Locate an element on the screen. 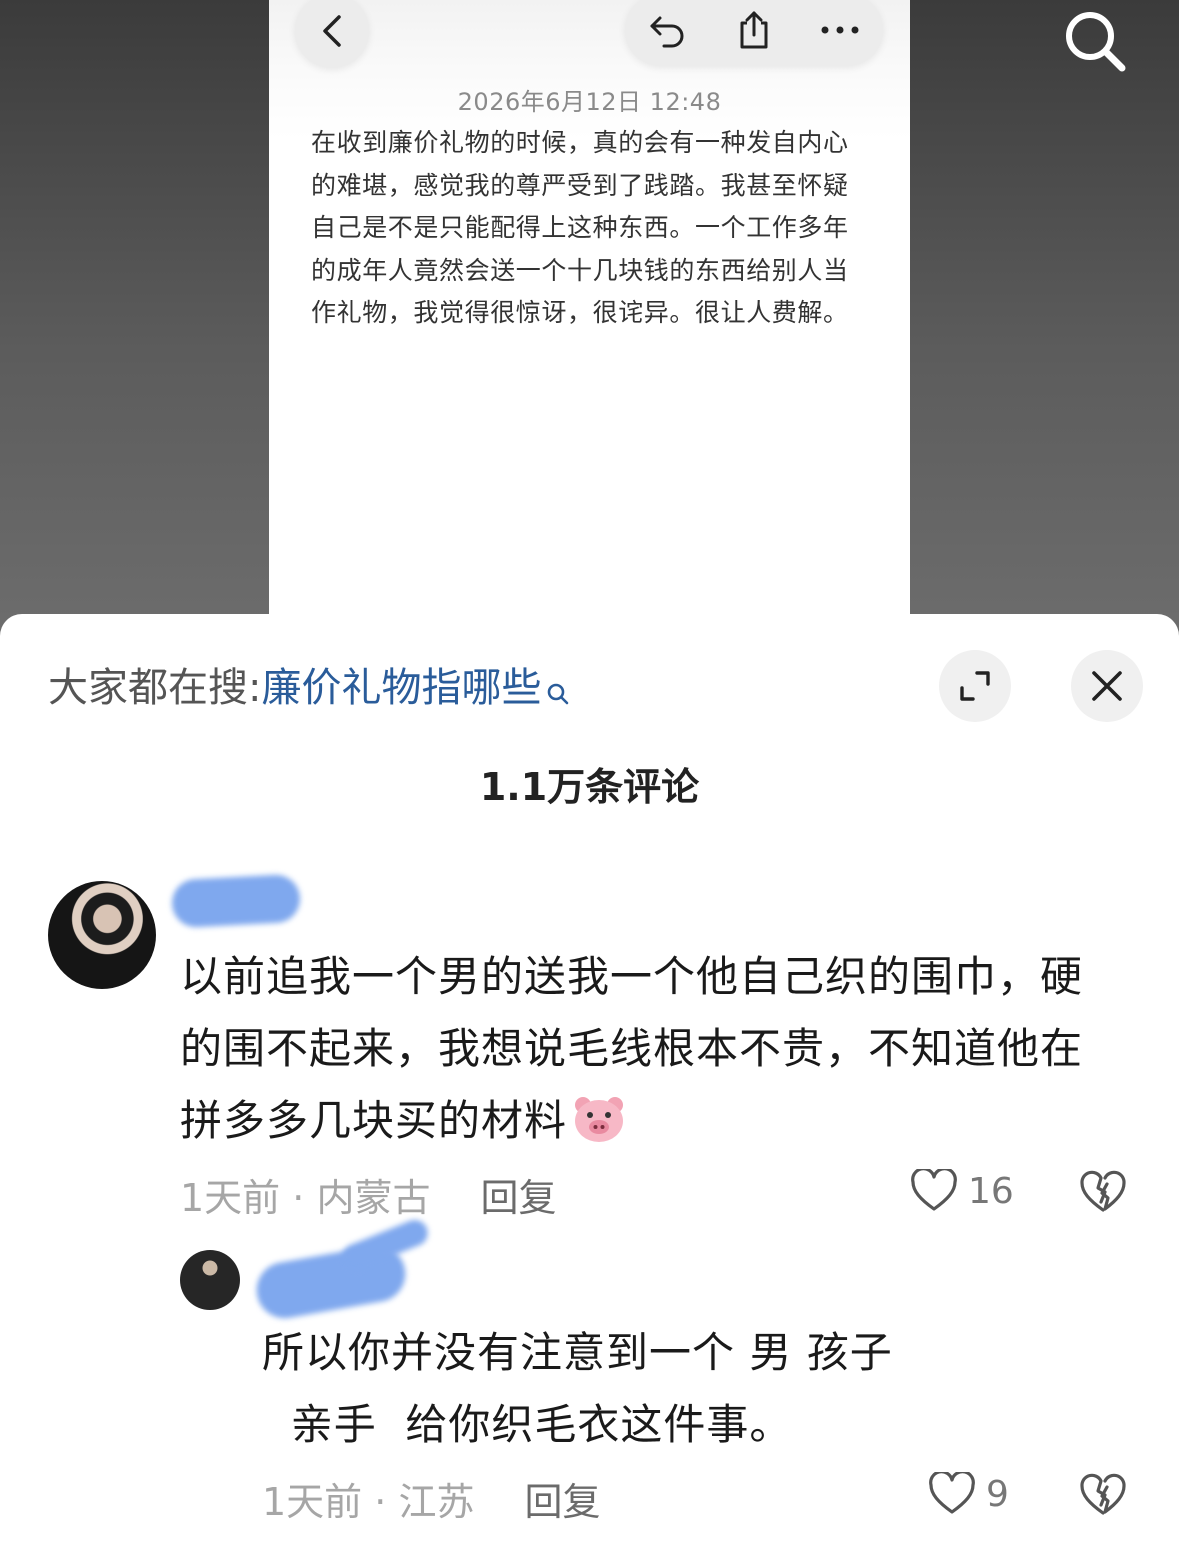 The width and height of the screenshot is (1179, 1545). close-button is located at coordinates (1107, 686).